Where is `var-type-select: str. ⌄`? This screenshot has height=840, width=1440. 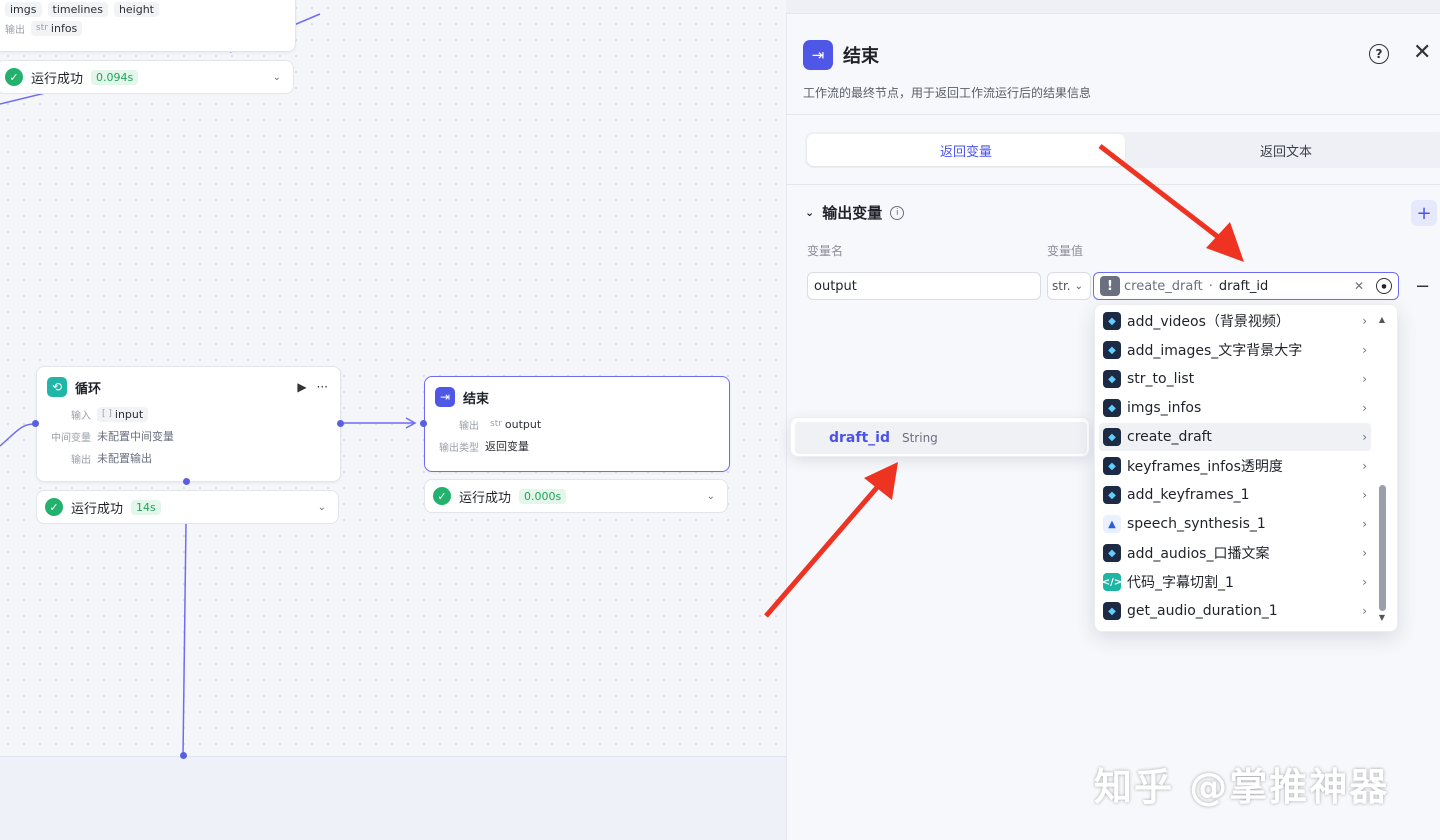
var-type-select: str. ⌄ is located at coordinates (1069, 286).